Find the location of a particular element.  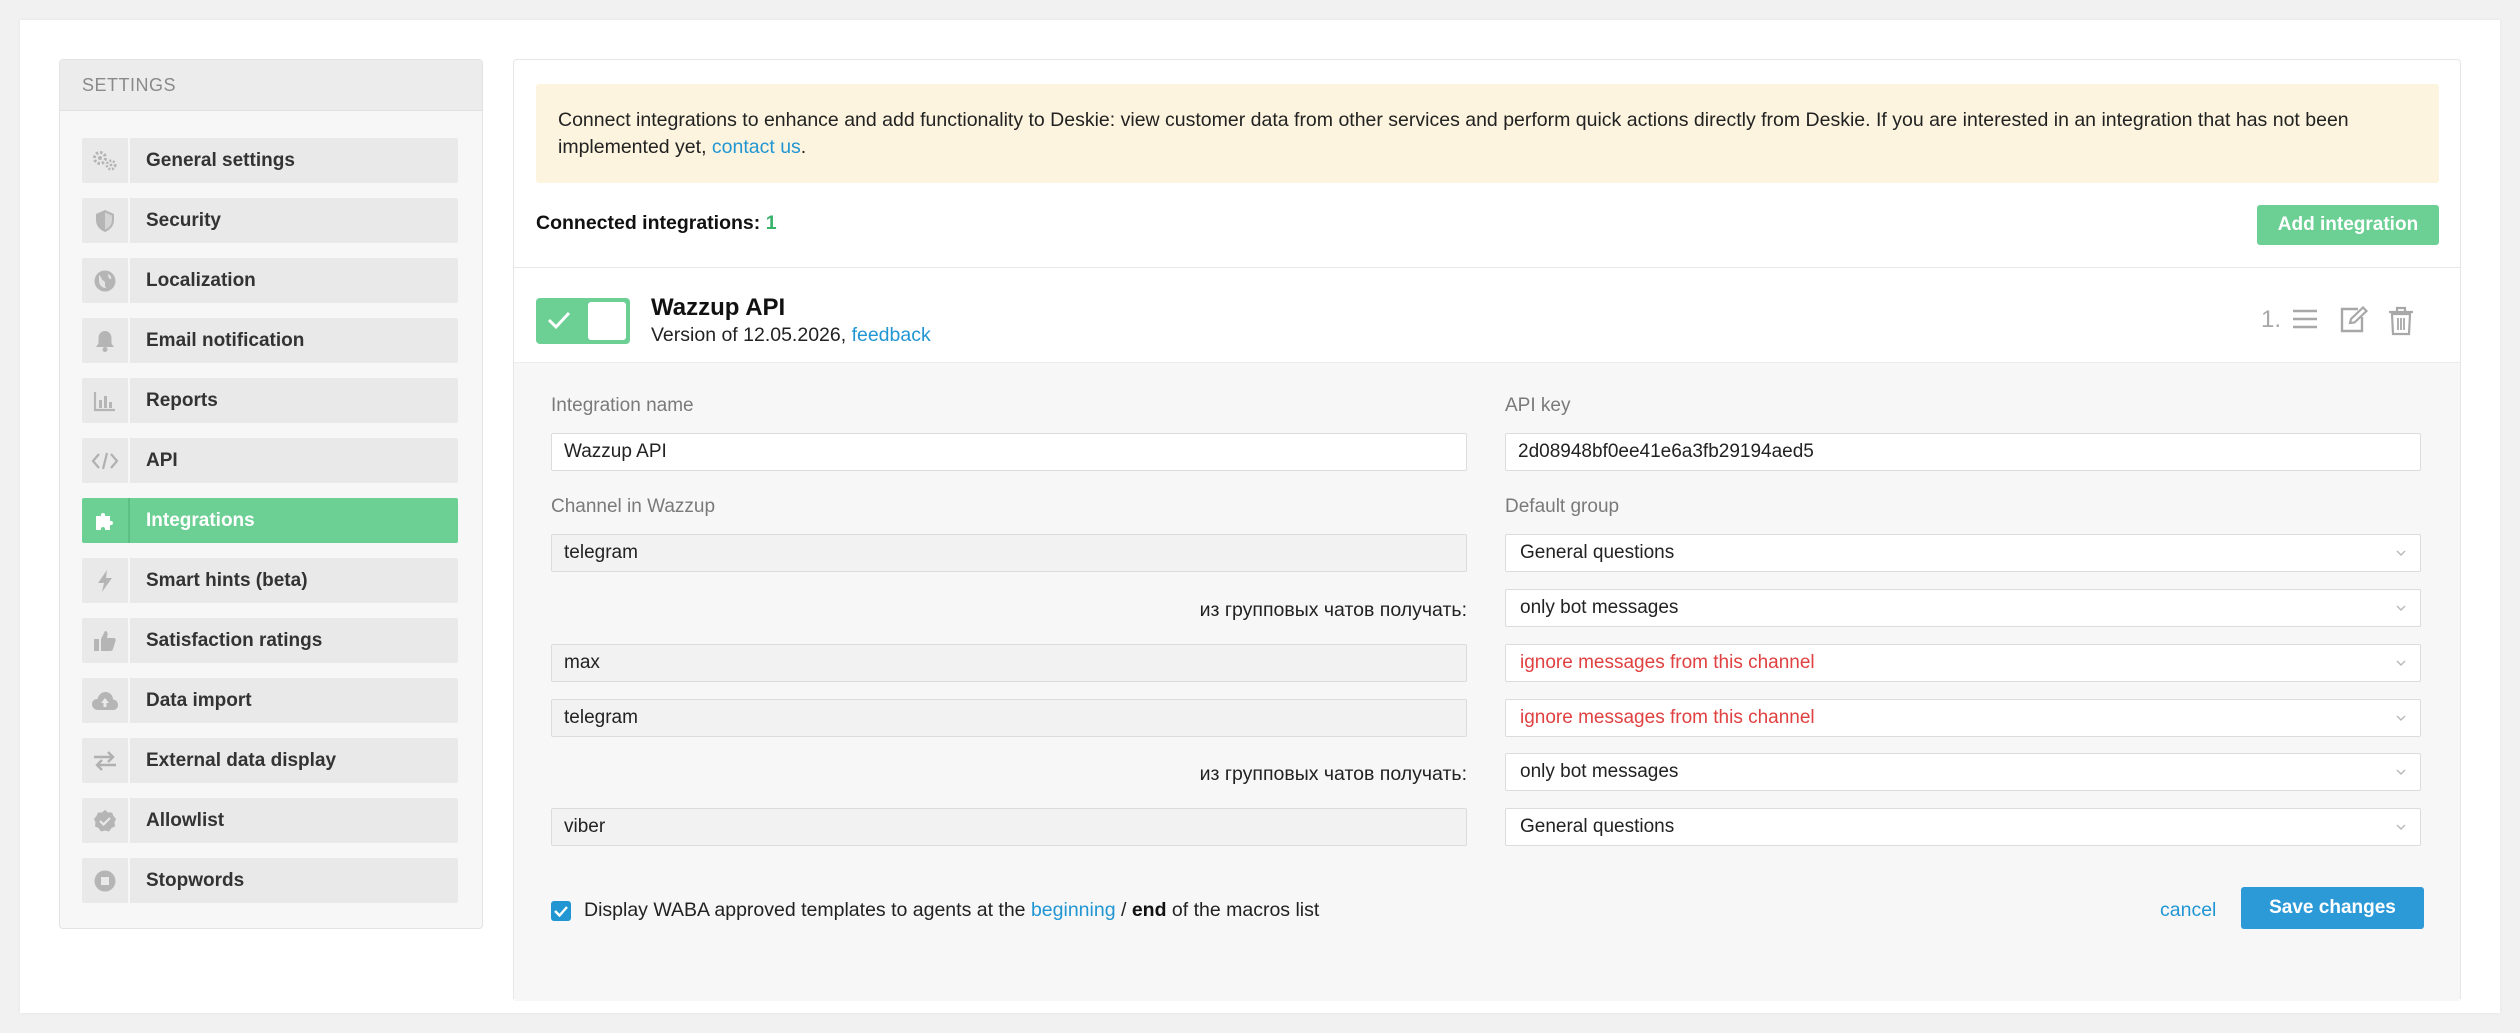

sidebar-item-localization: Localization is located at coordinates (270, 280).